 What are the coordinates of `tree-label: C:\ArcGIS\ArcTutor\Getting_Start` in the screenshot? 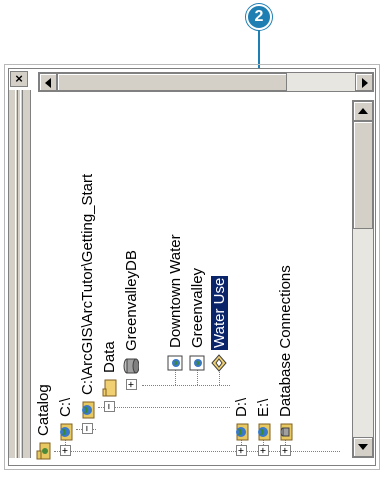 It's located at (87, 284).